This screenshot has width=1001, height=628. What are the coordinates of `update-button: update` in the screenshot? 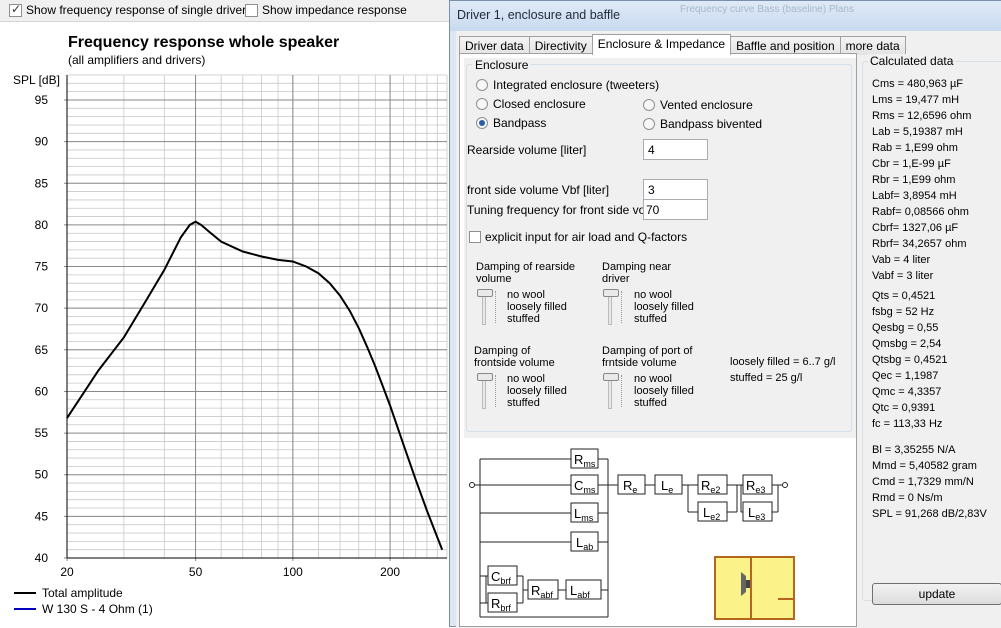 It's located at (936, 594).